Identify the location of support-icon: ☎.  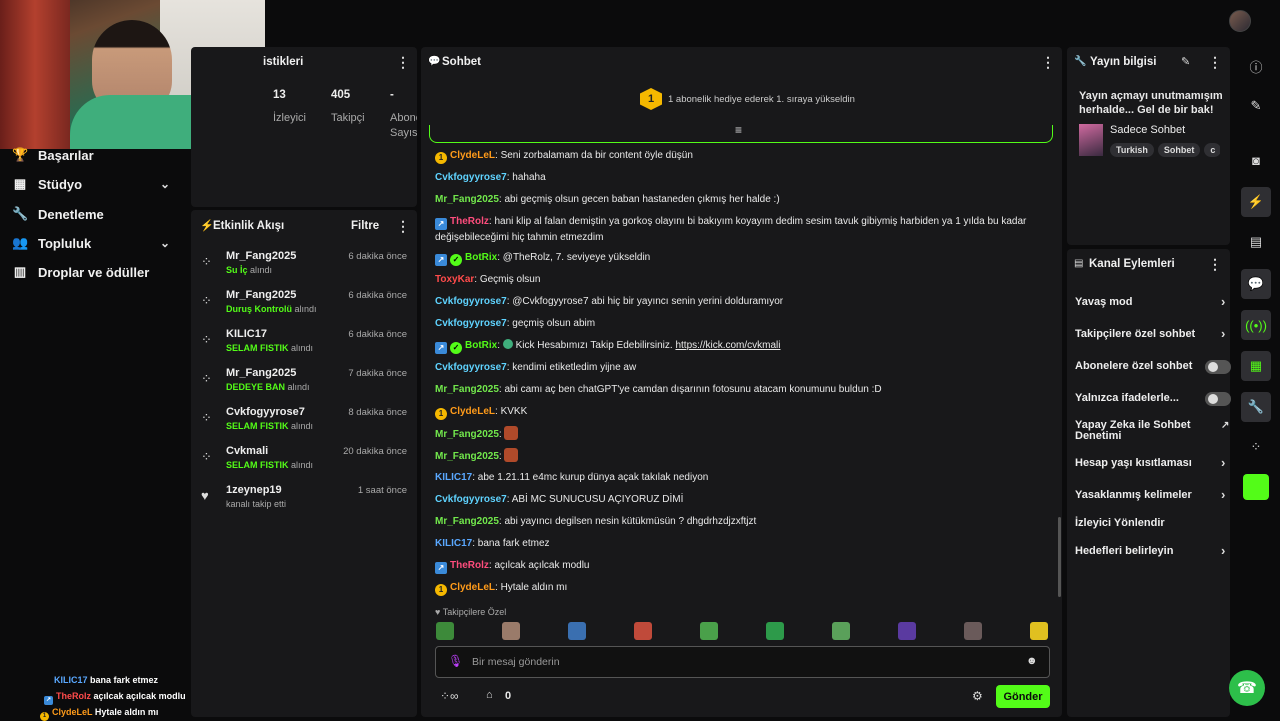
(1247, 688).